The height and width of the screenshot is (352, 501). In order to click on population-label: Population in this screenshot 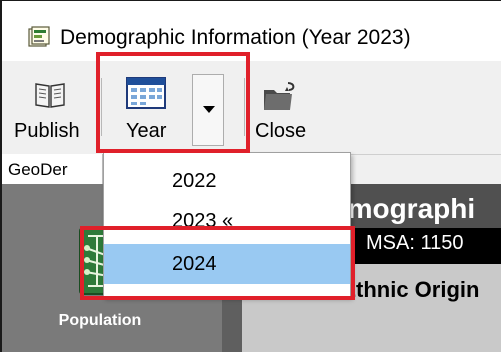, I will do `click(100, 320)`.